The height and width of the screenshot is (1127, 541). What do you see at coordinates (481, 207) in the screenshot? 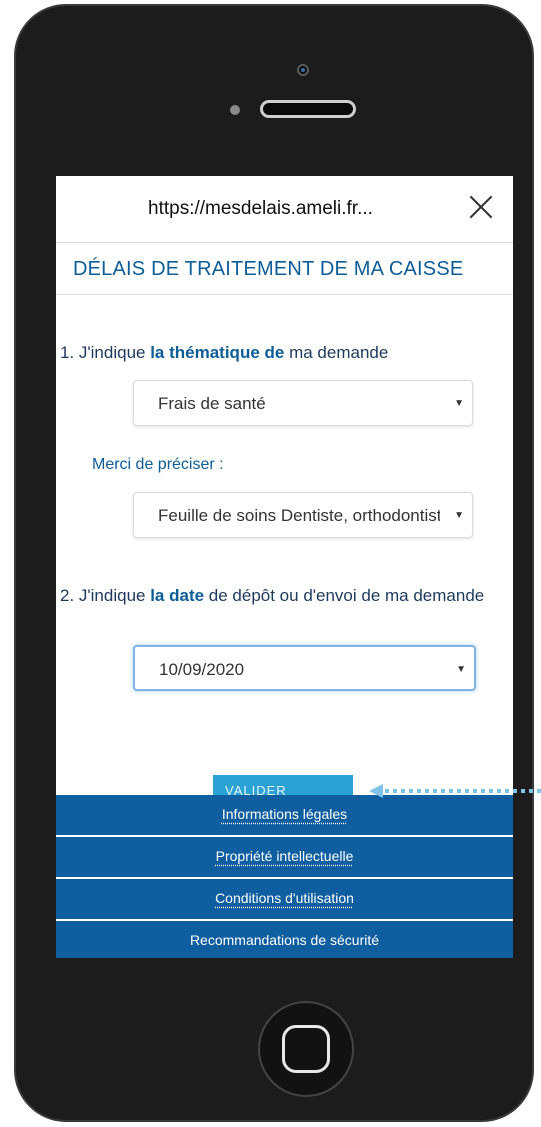
I see `close-icon` at bounding box center [481, 207].